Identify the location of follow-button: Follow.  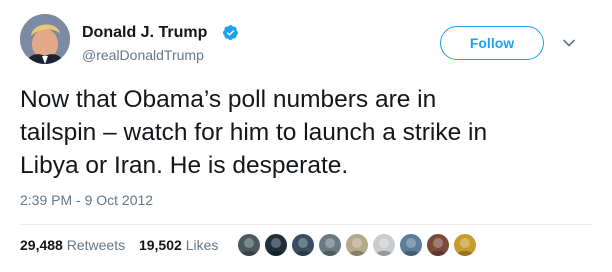
(492, 43).